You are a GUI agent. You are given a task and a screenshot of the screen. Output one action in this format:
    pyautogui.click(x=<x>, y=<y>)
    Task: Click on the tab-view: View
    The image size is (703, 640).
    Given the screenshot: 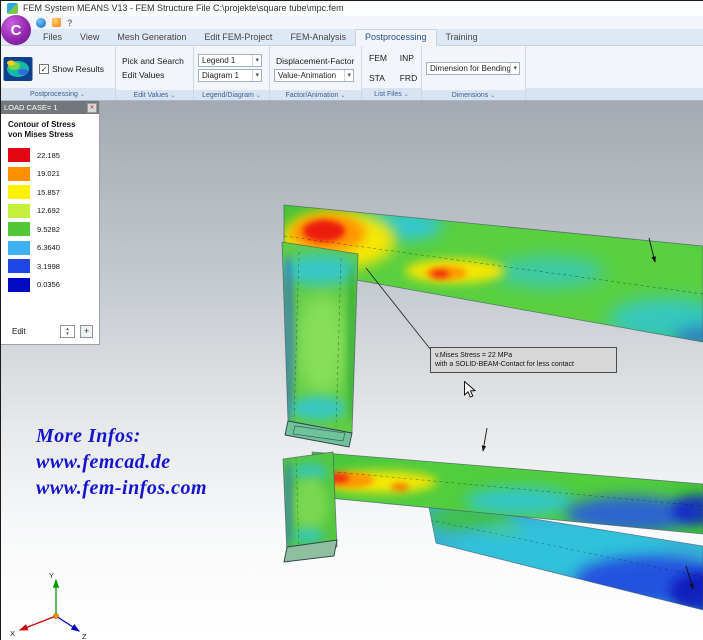 What is the action you would take?
    pyautogui.click(x=89, y=37)
    